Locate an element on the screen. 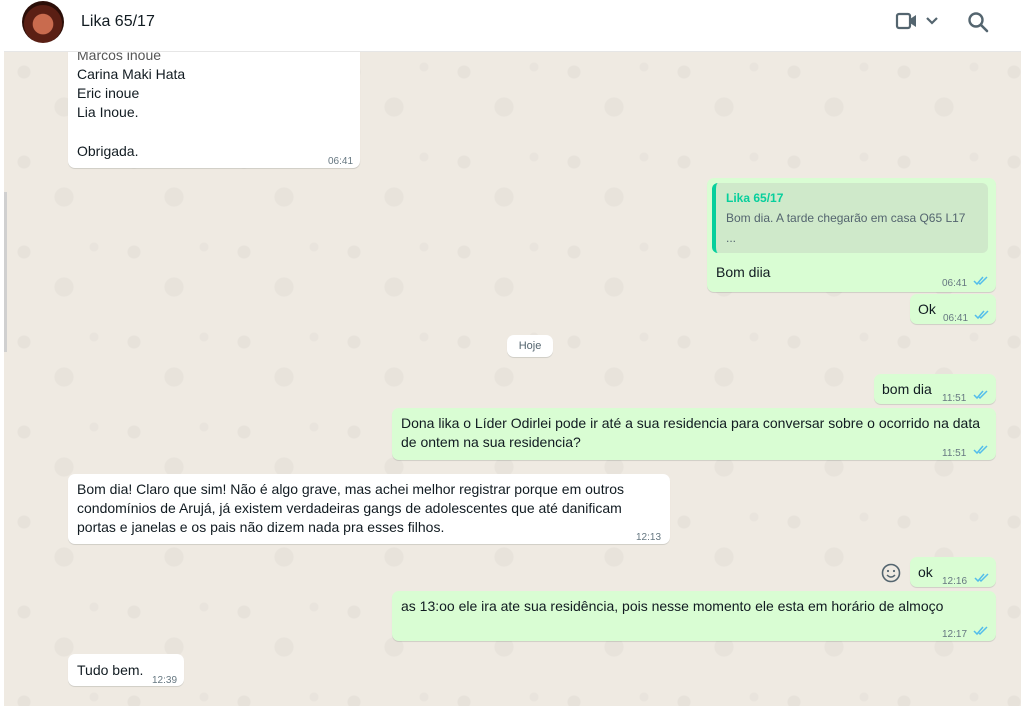 The width and height of the screenshot is (1021, 706). message-text: Obrigada. is located at coordinates (108, 151).